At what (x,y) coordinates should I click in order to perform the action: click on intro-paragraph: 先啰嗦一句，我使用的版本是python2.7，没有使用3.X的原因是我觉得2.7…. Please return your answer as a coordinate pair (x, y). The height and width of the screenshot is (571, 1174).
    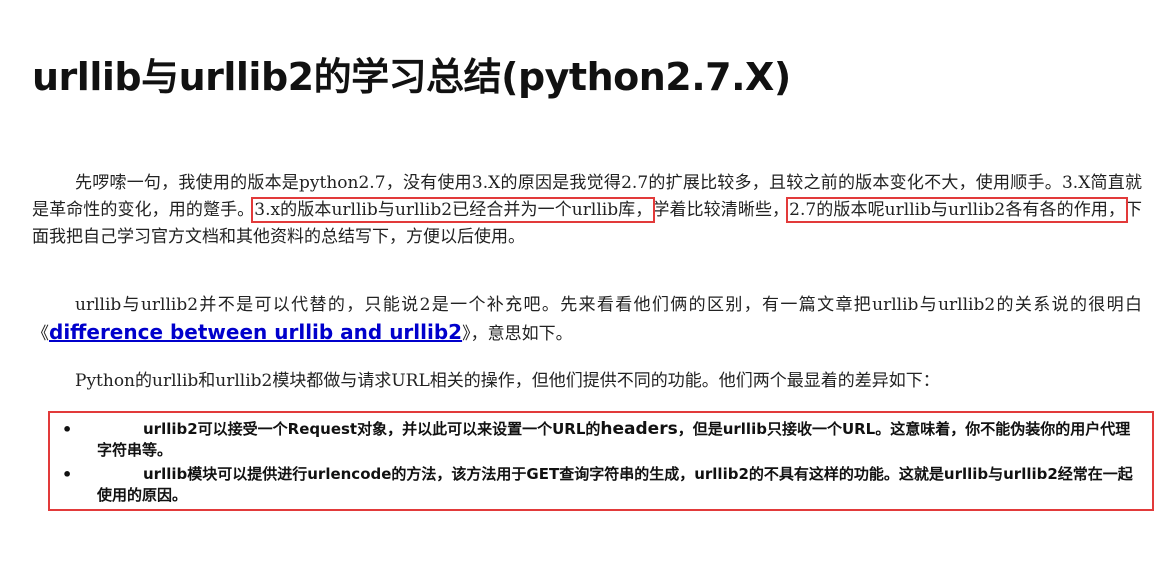
    Looking at the image, I should click on (587, 210).